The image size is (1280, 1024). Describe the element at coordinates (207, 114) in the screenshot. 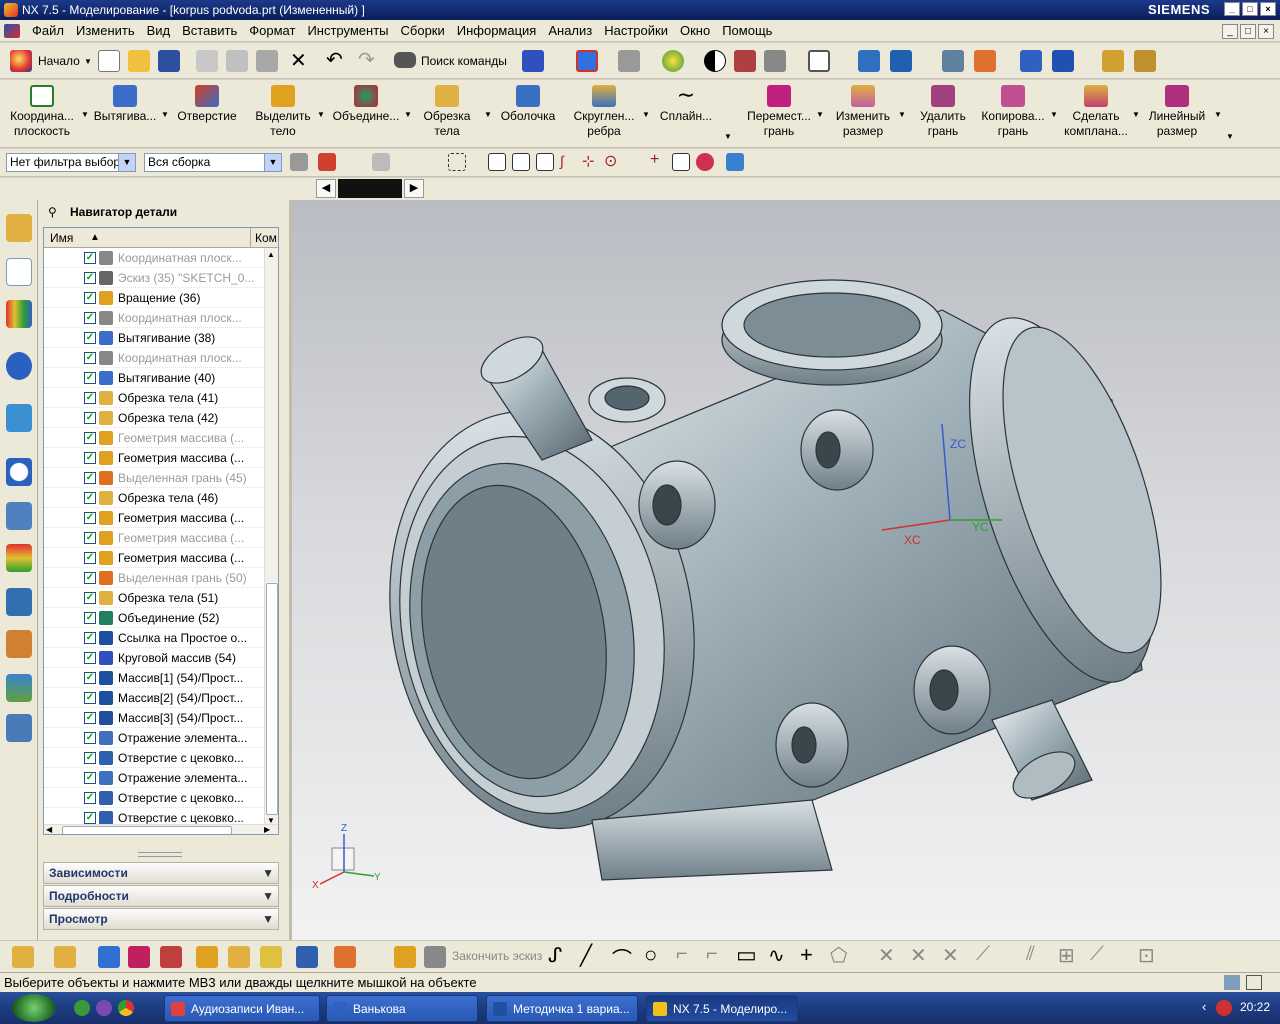

I see `hole-button: Отверстие` at that location.